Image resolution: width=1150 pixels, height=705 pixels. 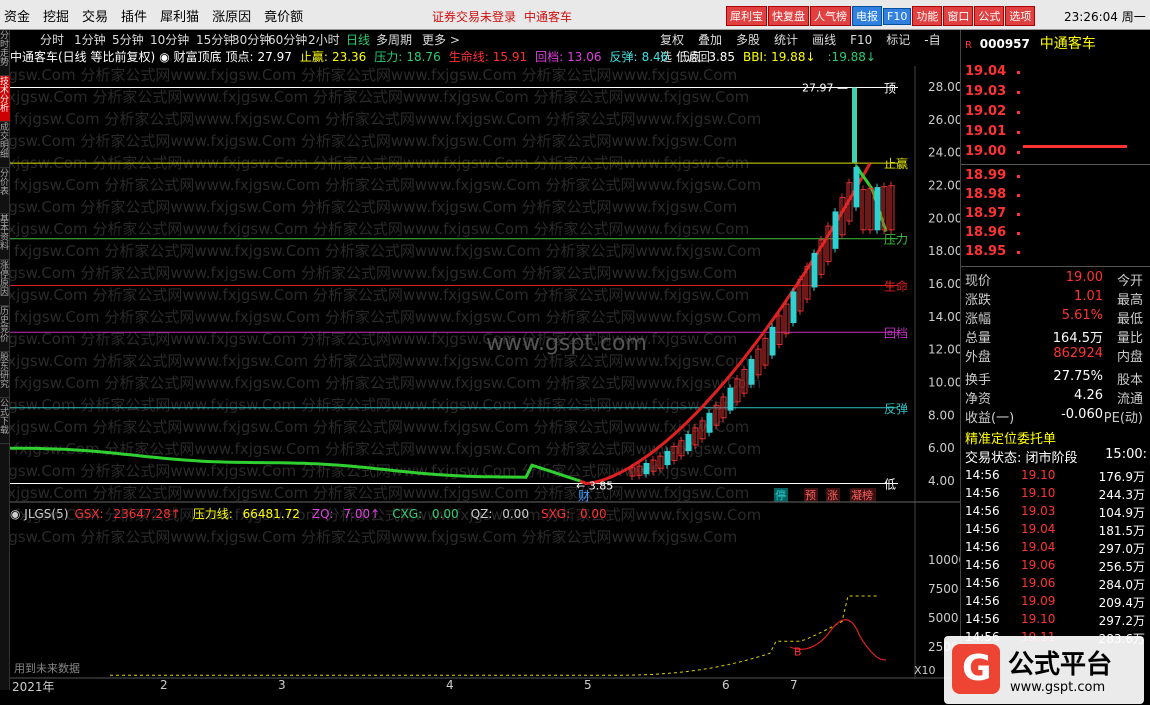 I want to click on tick-row: 14:56 19.03 104.9万, so click(x=1056, y=513).